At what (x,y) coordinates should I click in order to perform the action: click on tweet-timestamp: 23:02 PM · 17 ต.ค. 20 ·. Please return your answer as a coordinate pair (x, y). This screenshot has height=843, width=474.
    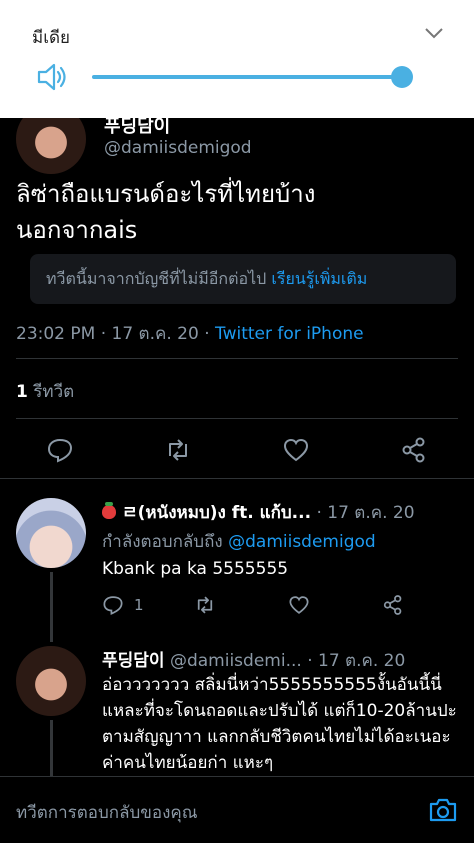
    Looking at the image, I should click on (116, 334).